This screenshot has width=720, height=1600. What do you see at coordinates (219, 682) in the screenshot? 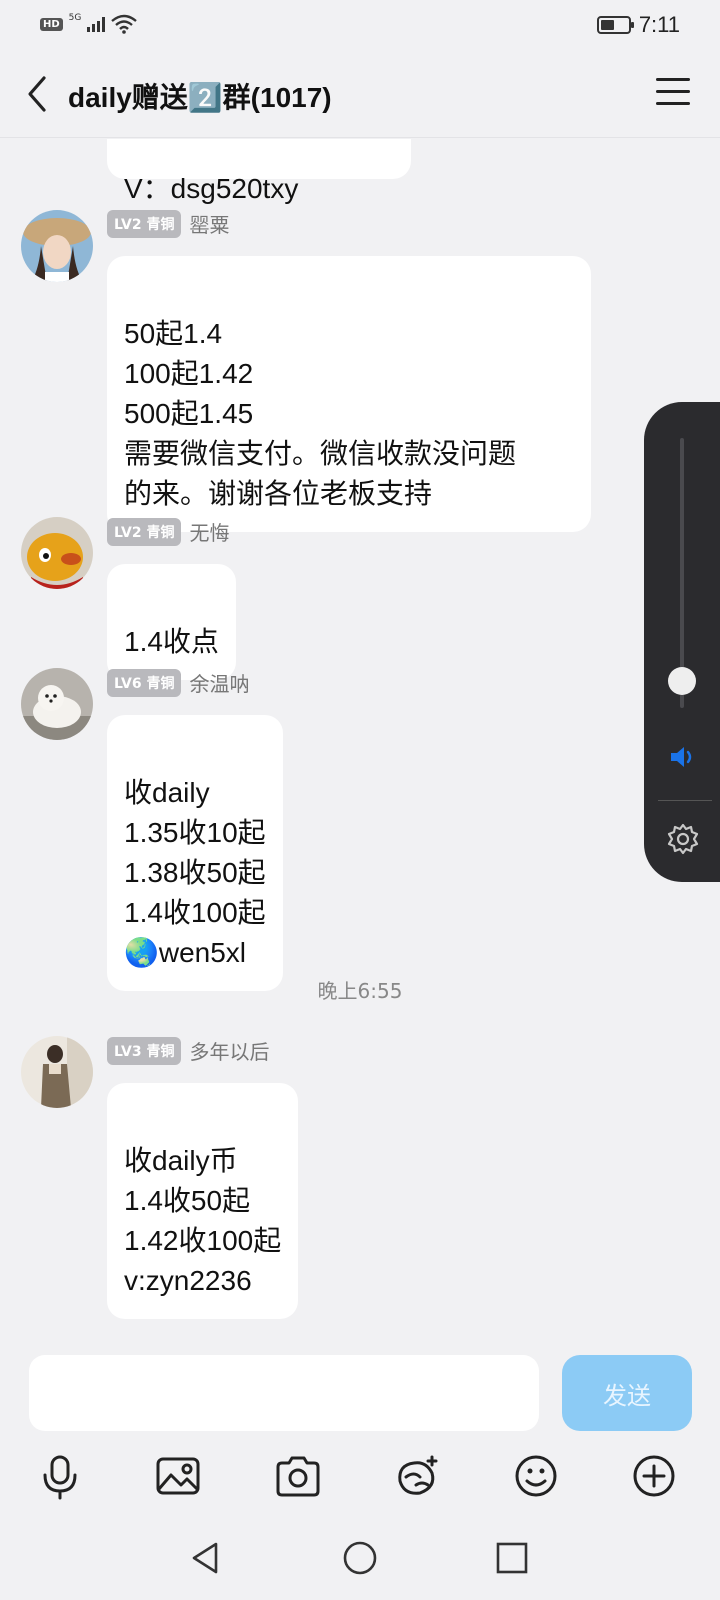
I see `sender-name: 余温呐` at bounding box center [219, 682].